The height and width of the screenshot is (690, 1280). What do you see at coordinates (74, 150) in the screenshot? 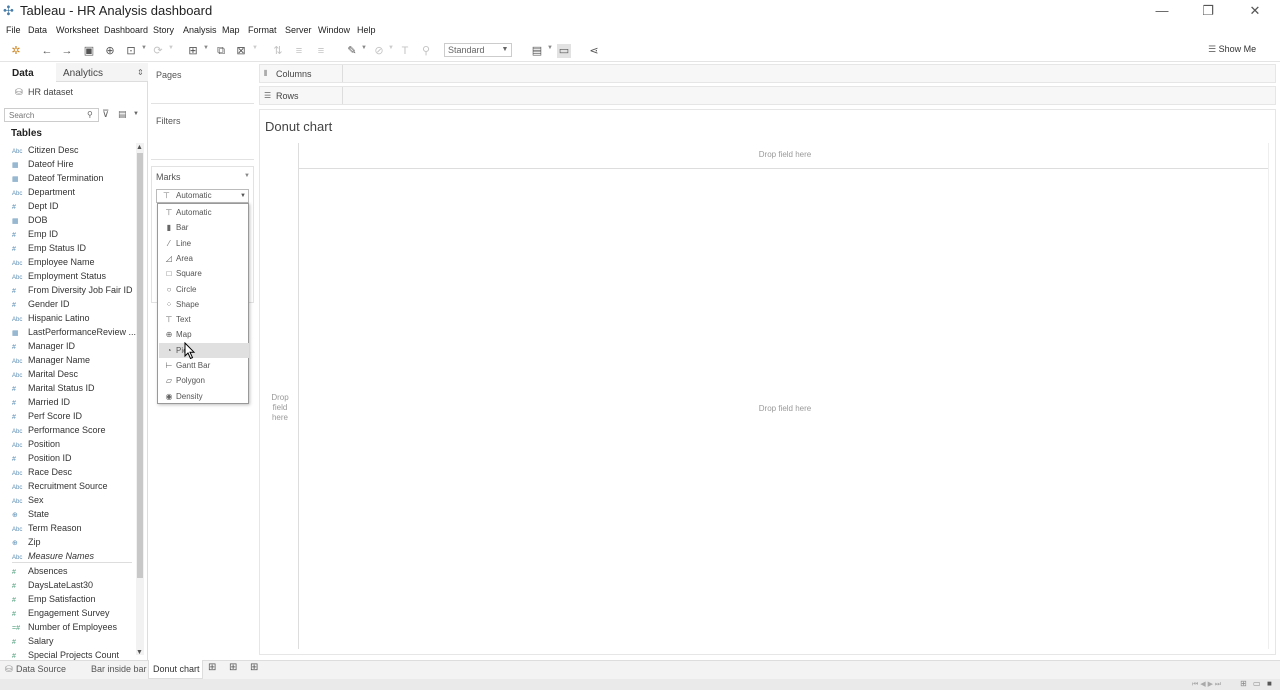
I see `field-item: Abc Citizen Desc` at bounding box center [74, 150].